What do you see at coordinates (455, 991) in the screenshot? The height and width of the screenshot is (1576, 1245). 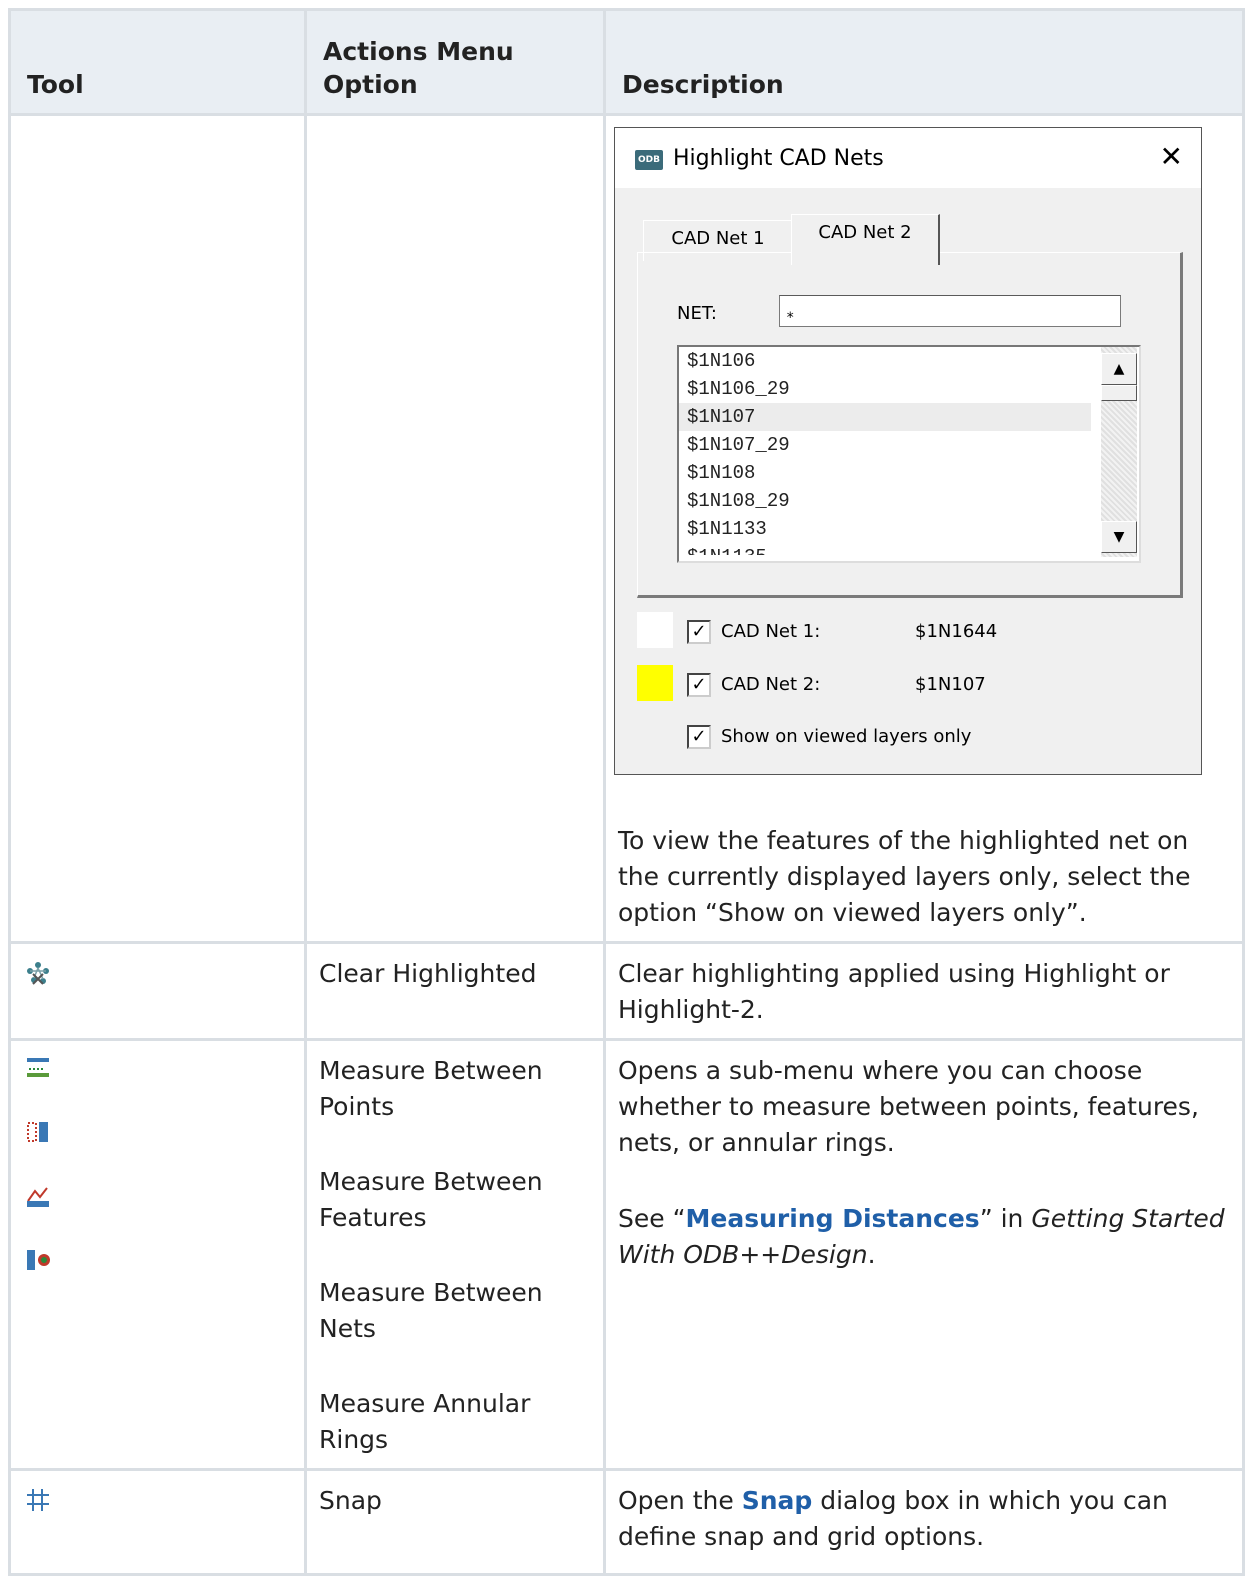 I see `option-cell: Clear Highlighted` at bounding box center [455, 991].